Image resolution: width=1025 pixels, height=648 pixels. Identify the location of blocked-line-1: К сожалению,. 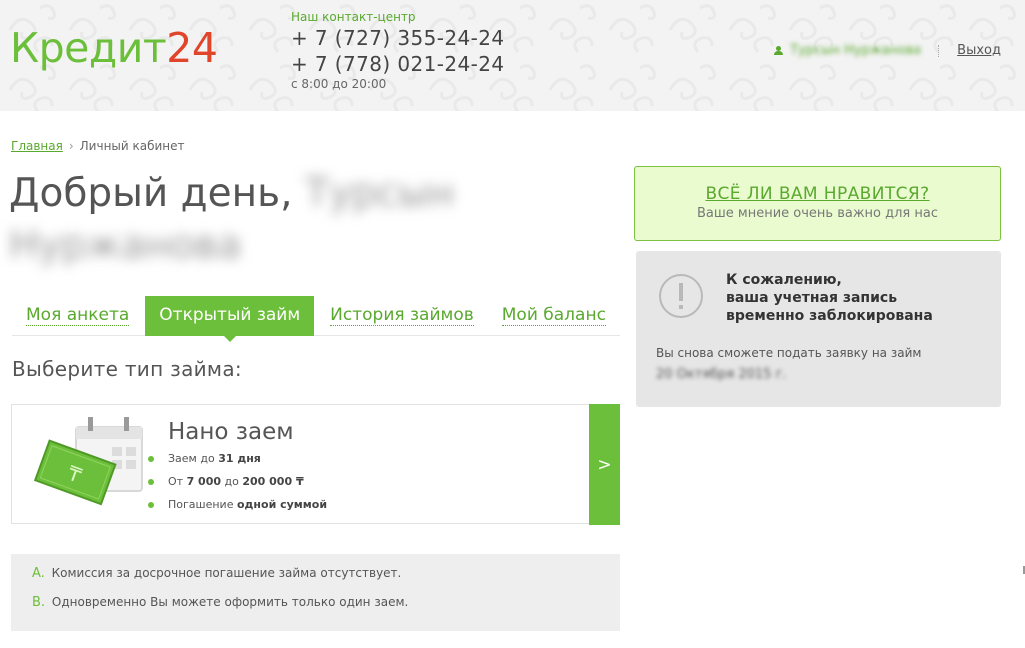
(784, 280).